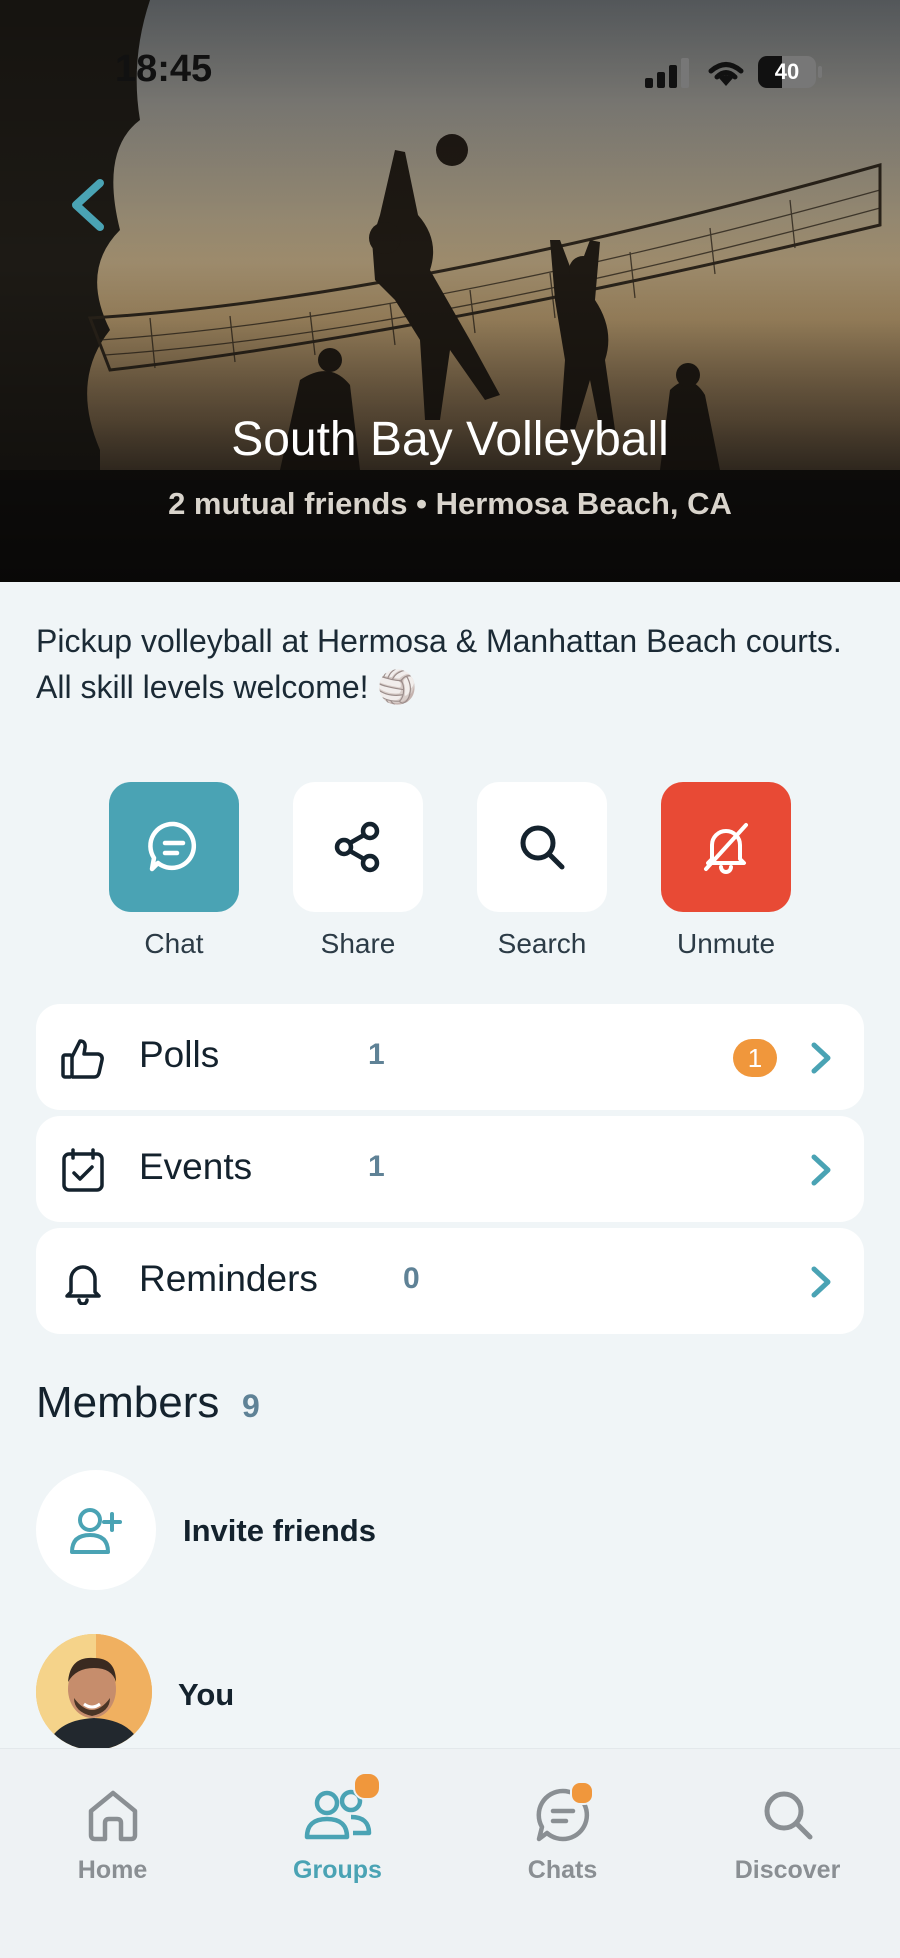  I want to click on polls-row: Polls 1 1, so click(450, 1057).